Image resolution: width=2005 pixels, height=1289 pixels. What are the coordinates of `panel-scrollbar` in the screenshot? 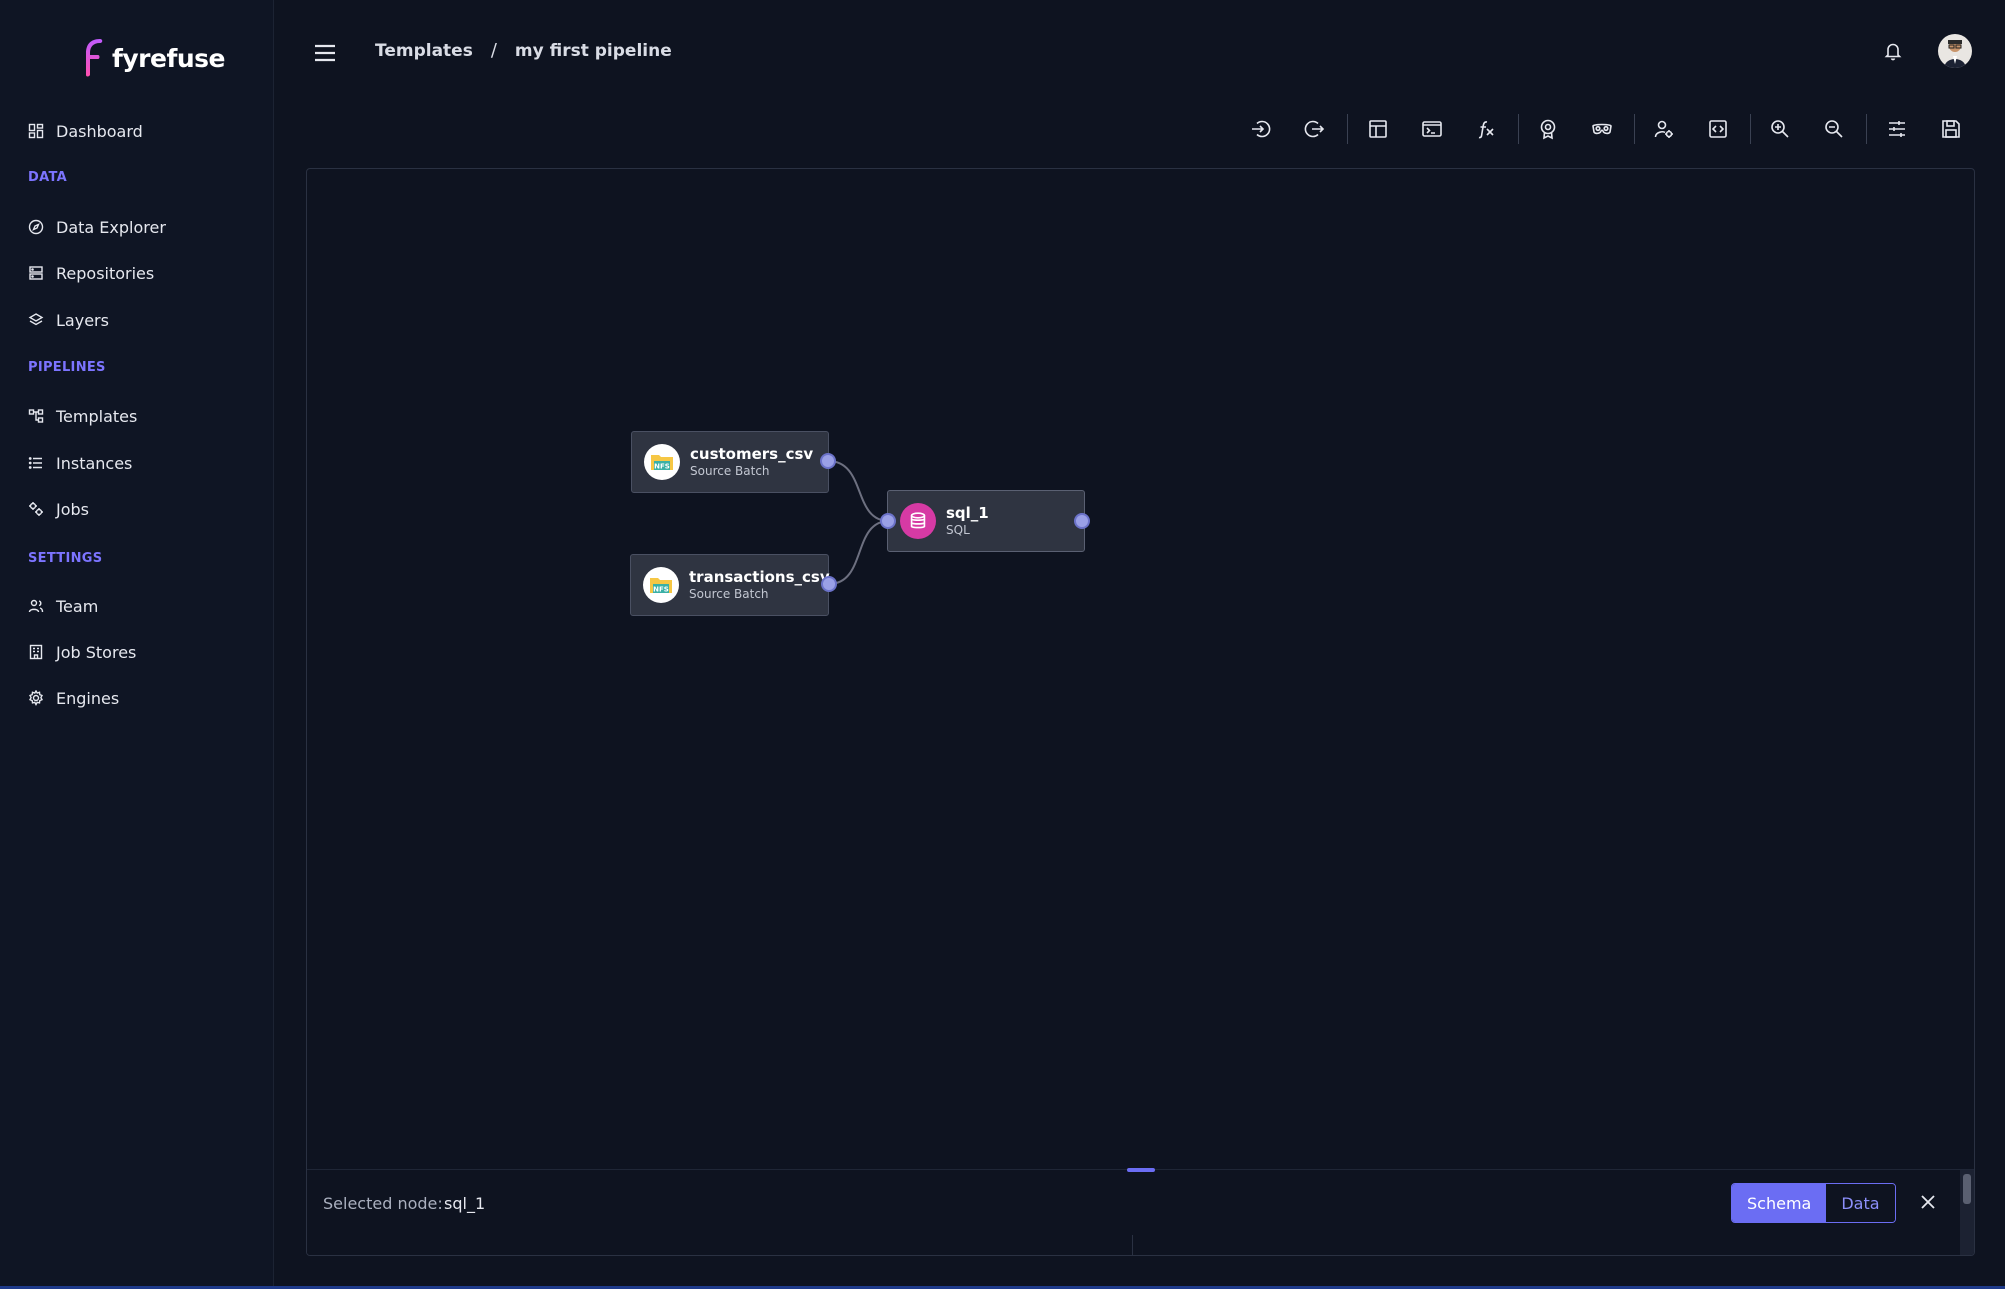 It's located at (1967, 1212).